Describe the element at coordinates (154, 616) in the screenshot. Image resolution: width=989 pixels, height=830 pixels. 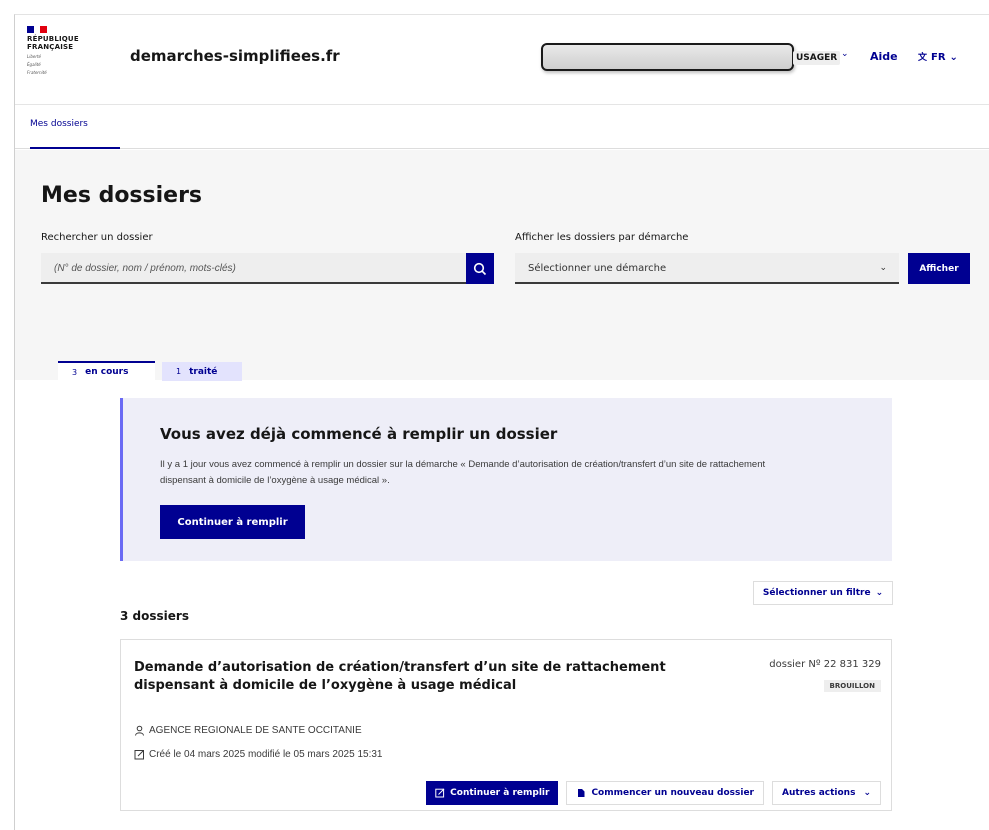
I see `dossier-count: 3 dossiers` at that location.